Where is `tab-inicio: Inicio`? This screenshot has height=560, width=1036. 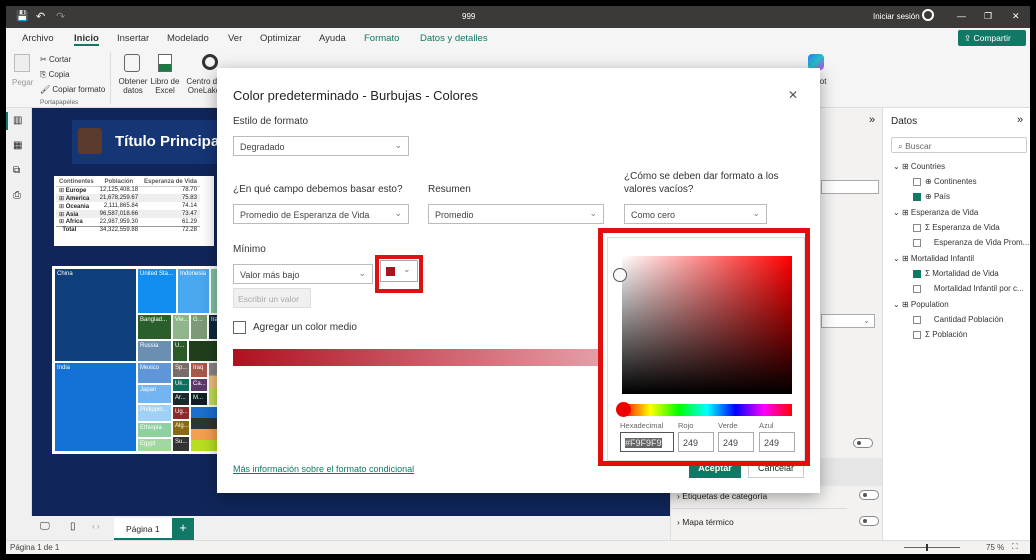
tab-inicio: Inicio is located at coordinates (86, 39).